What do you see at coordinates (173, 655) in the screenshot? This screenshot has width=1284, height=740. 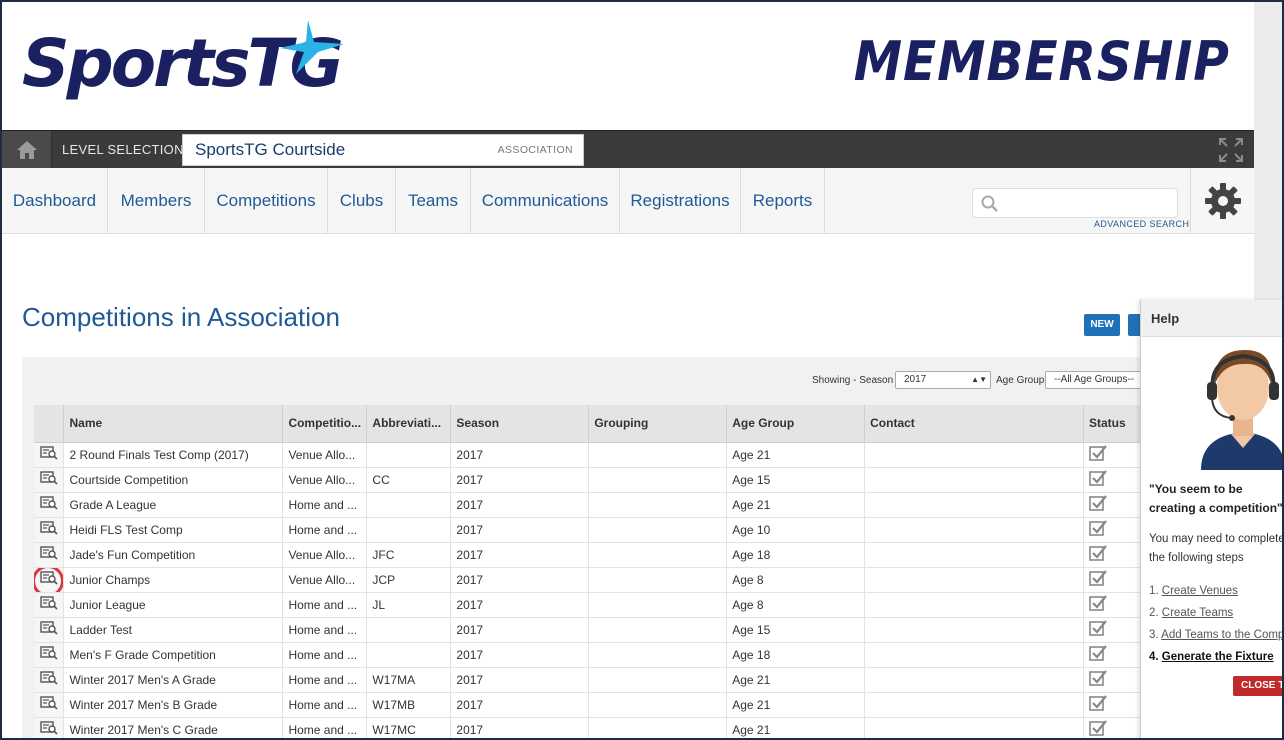 I see `cell-name: Men's F Grade Competition` at bounding box center [173, 655].